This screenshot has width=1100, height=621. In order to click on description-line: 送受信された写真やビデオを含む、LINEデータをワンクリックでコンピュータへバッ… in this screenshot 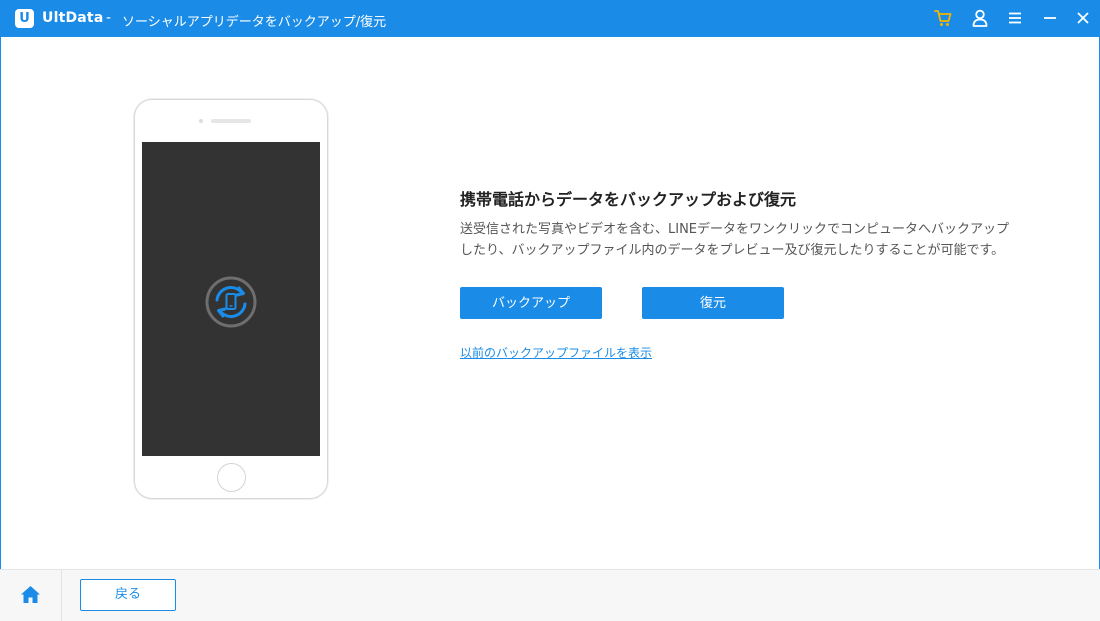, I will do `click(735, 229)`.